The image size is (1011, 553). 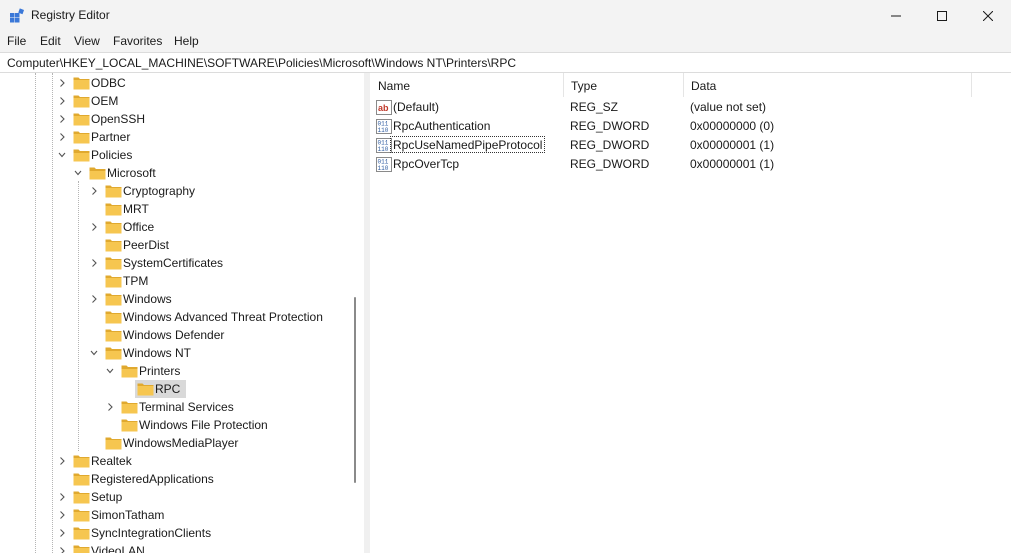 I want to click on close-button, so click(x=988, y=16).